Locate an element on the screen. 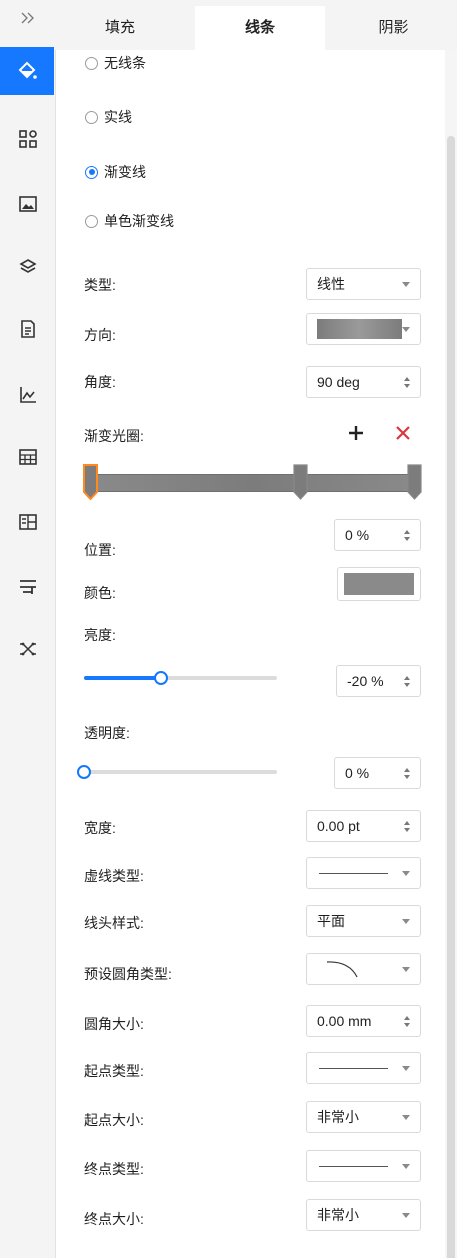  table-icon is located at coordinates (27, 457).